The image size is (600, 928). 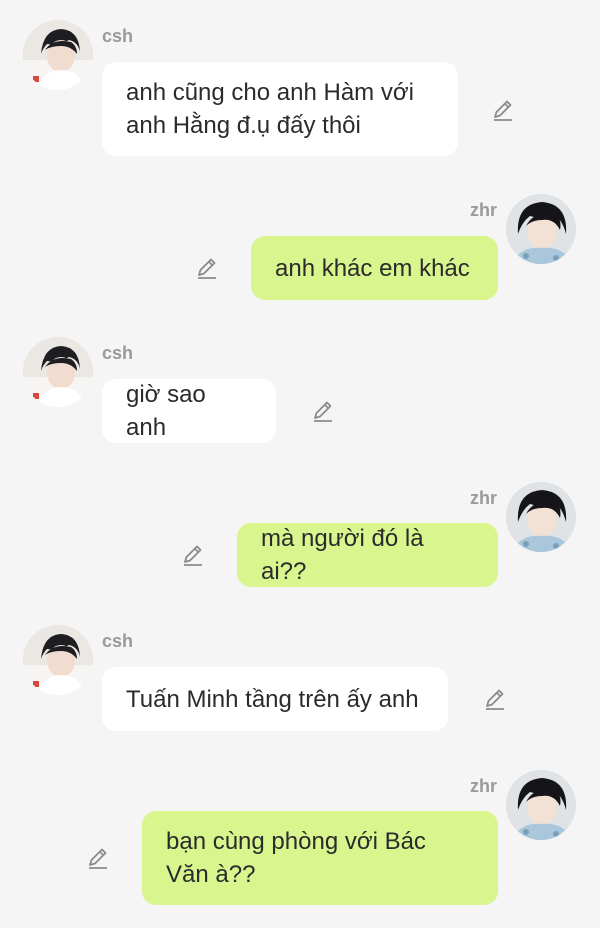 What do you see at coordinates (275, 699) in the screenshot?
I see `message-bubble: Tuấn Minh tầng trên ấy anh` at bounding box center [275, 699].